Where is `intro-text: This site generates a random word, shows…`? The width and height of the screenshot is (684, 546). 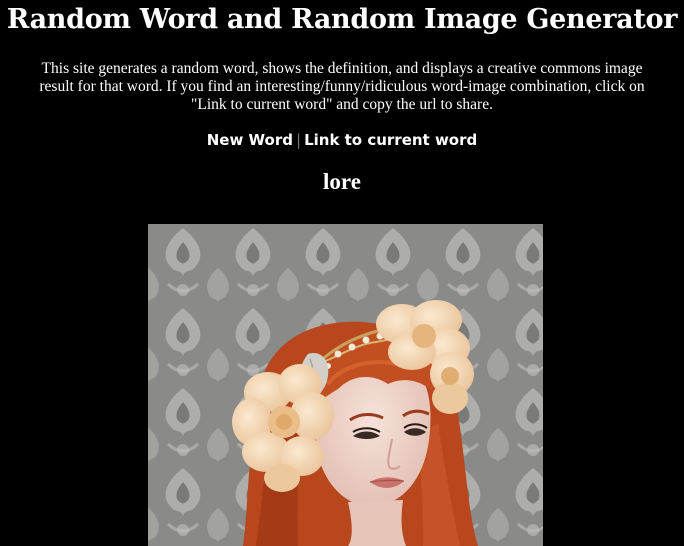
intro-text: This site generates a random word, shows… is located at coordinates (342, 87).